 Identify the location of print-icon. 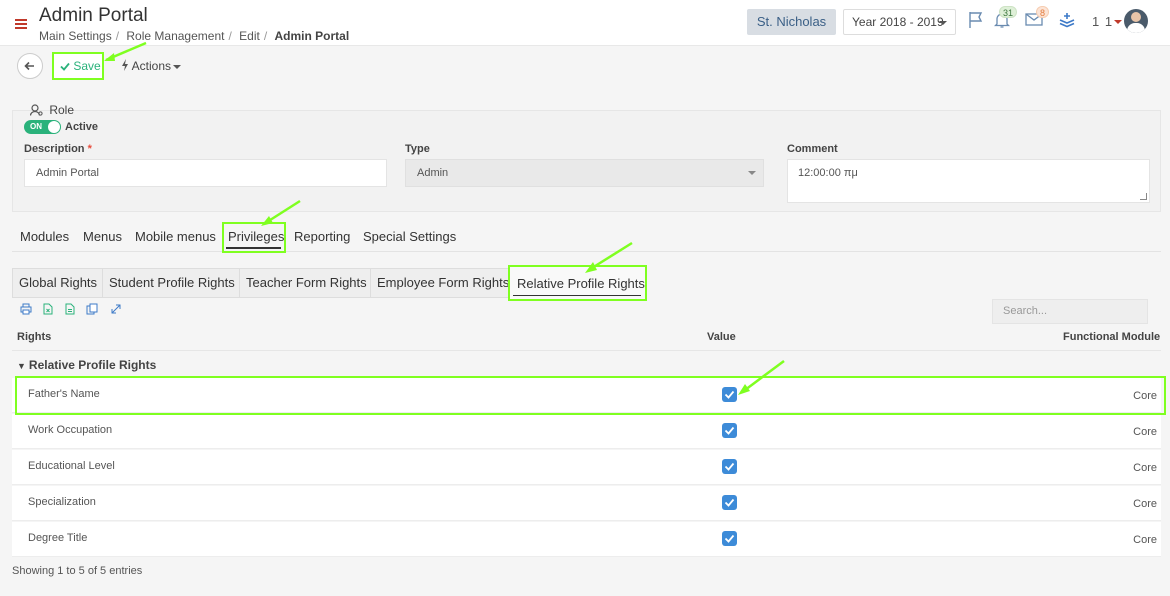
(26, 311).